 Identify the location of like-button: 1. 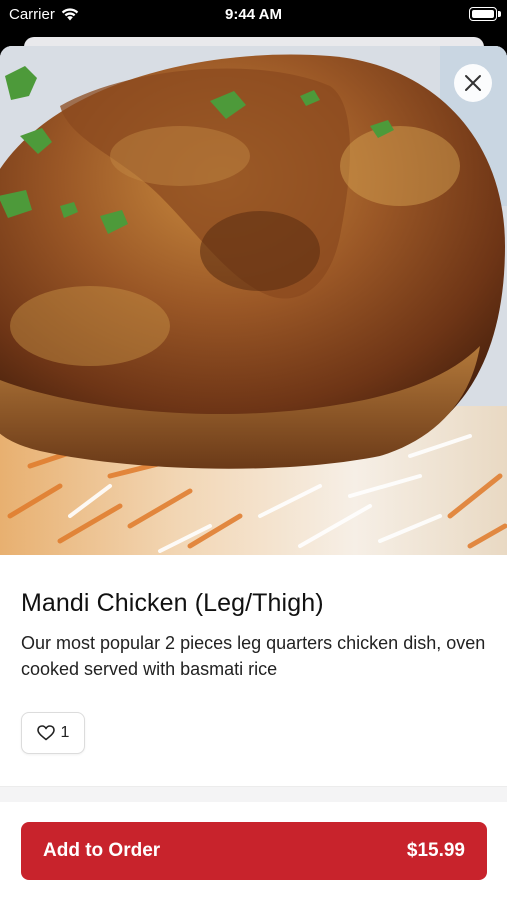
(53, 733).